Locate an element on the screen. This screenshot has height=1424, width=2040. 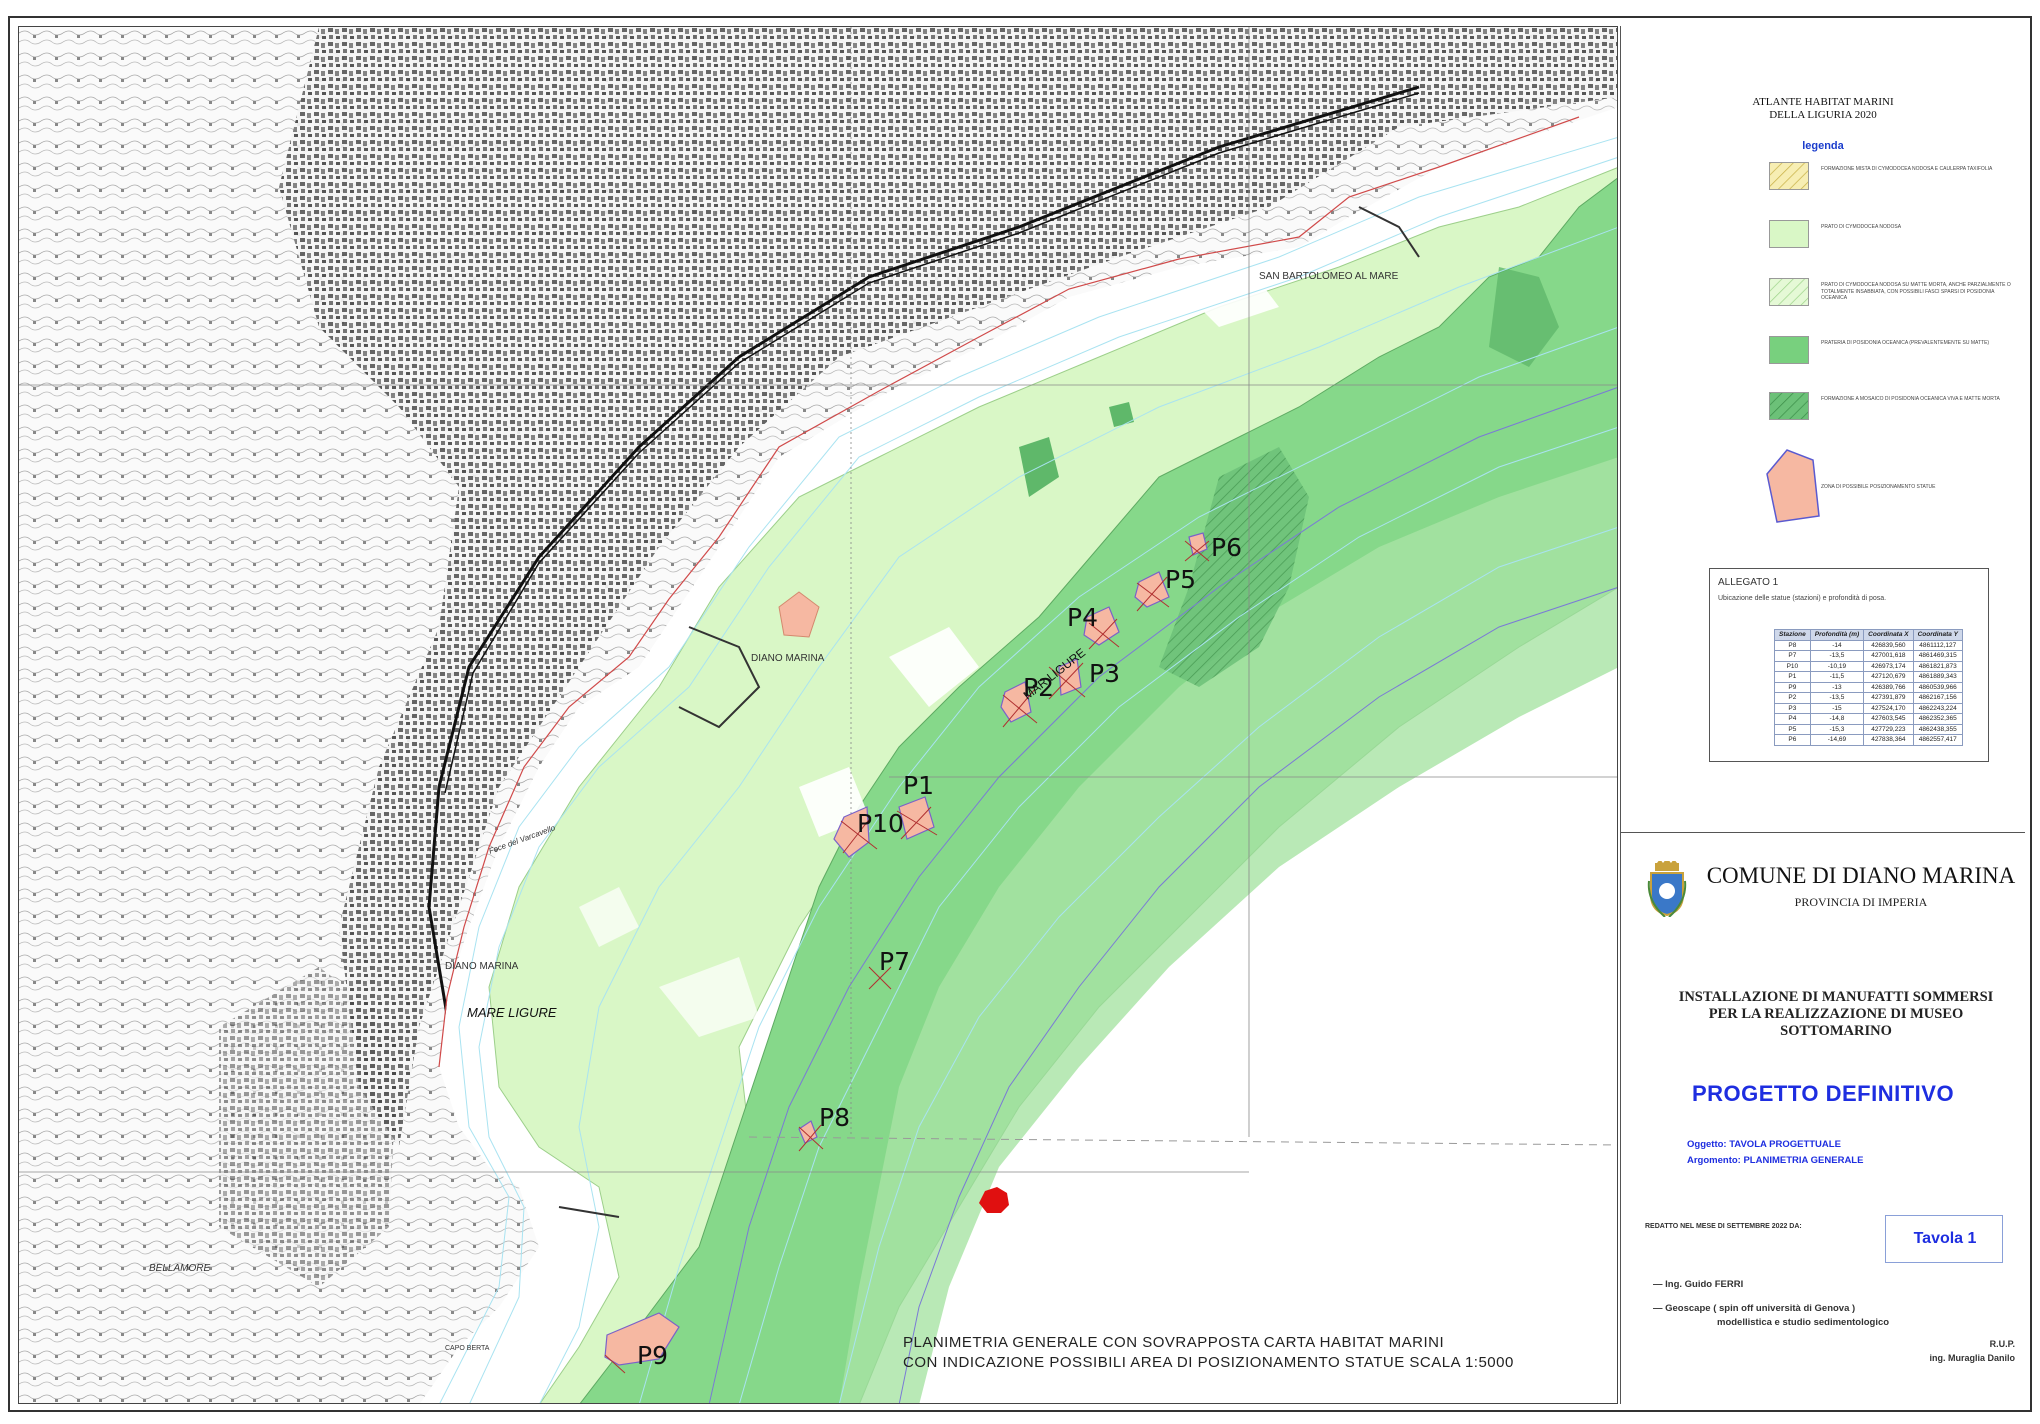
table-row: P7 -13,5 427001,618 4861469,315 is located at coordinates (1868, 656).